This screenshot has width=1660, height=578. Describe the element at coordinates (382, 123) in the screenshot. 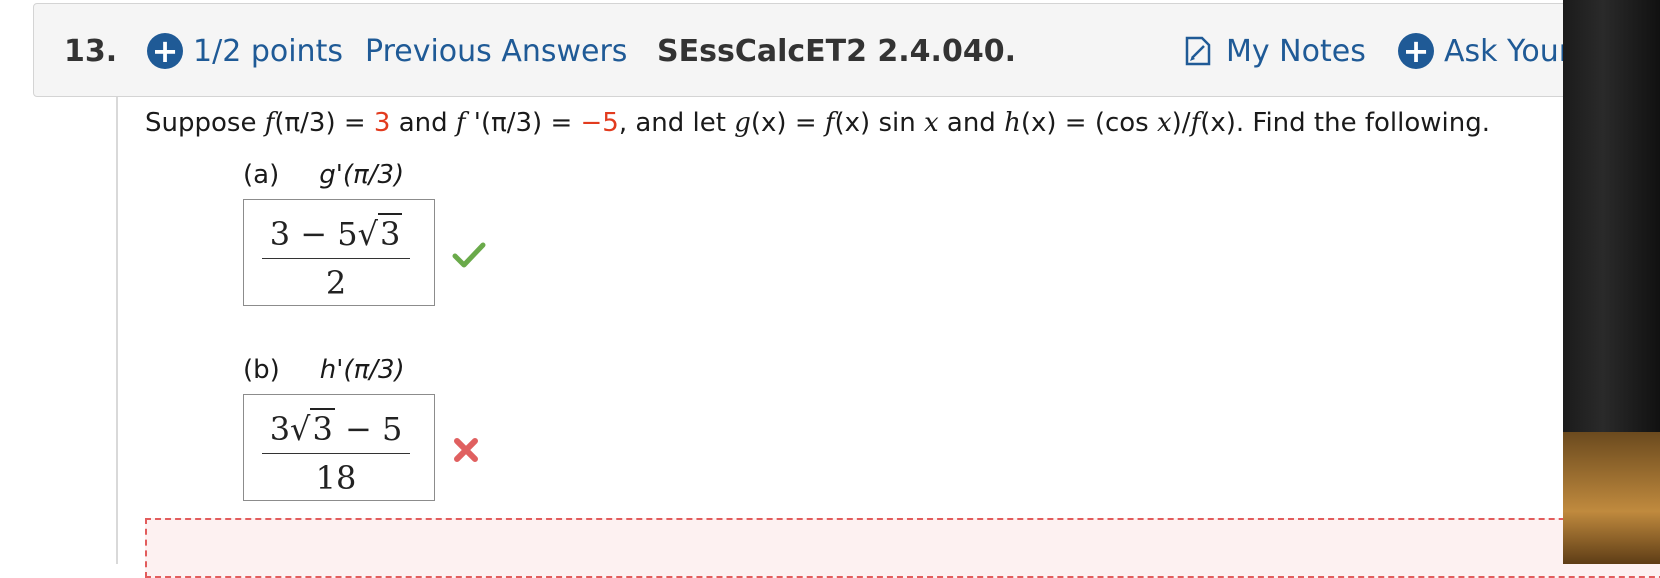

I see `given-f-value: 3` at that location.